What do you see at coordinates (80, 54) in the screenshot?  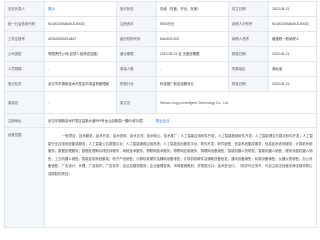 I see `company-type-value: 有限责任公司(自然人投资或控股)` at bounding box center [80, 54].